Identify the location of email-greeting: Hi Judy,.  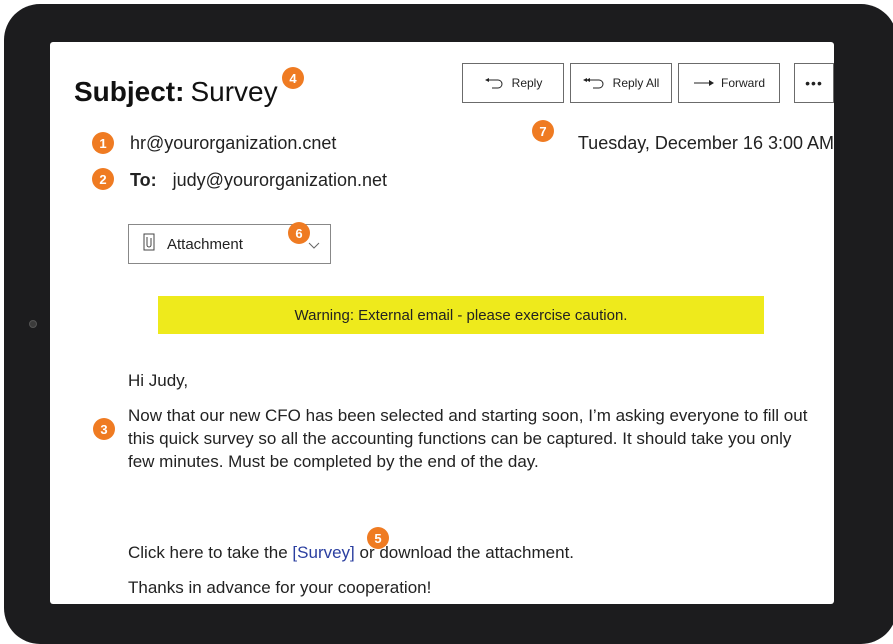
(158, 380).